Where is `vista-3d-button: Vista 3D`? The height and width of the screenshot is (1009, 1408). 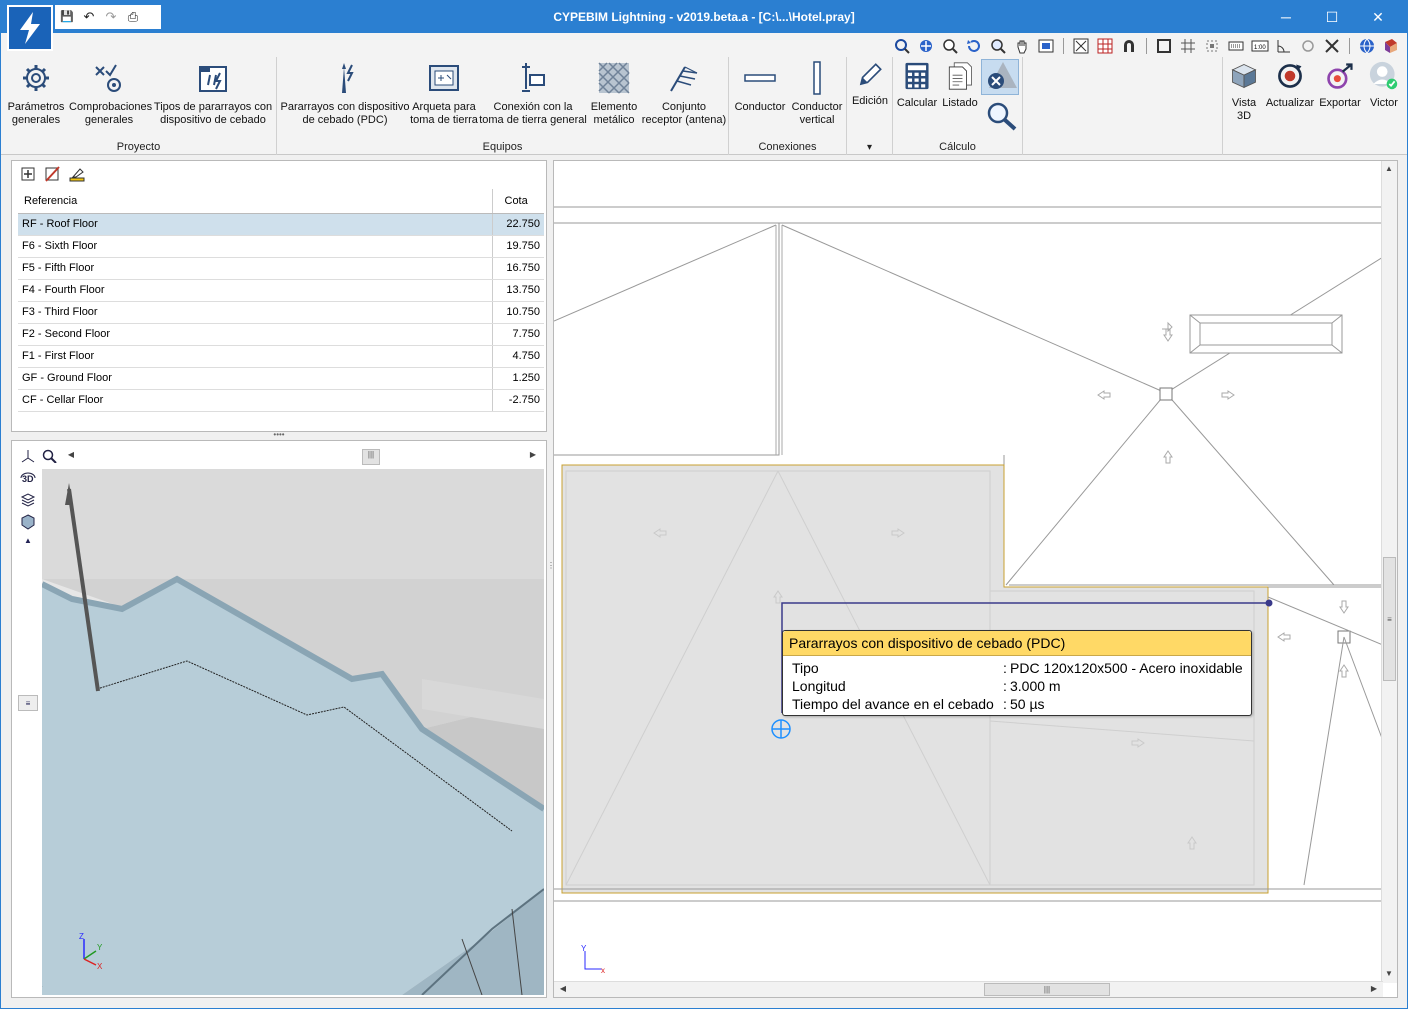
vista-3d-button: Vista 3D is located at coordinates (1244, 92).